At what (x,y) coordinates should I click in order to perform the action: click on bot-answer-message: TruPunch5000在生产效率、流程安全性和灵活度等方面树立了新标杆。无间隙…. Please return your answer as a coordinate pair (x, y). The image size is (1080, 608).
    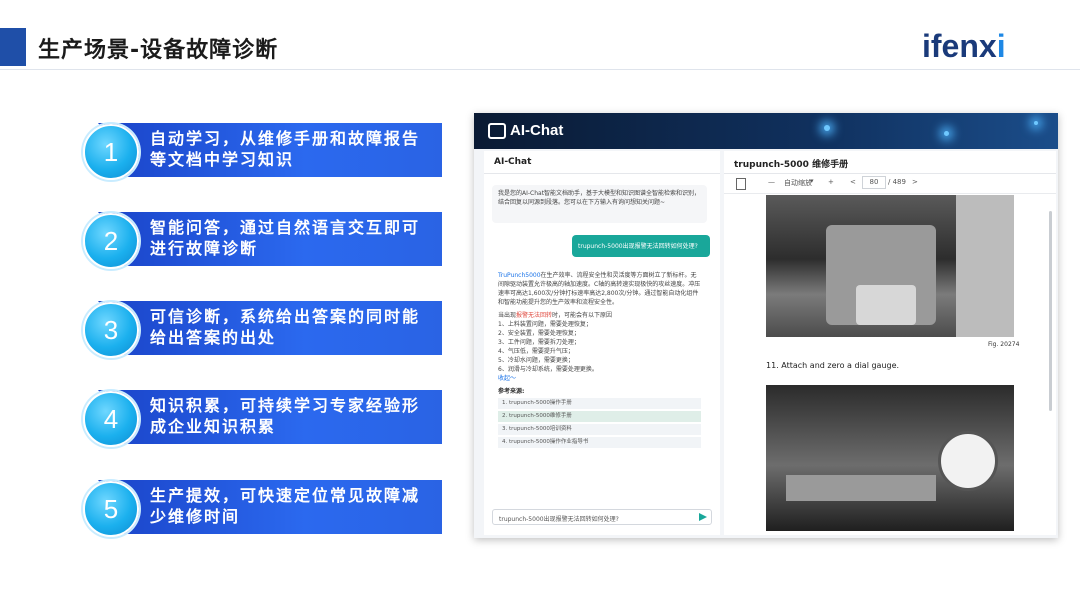
    Looking at the image, I should click on (599, 362).